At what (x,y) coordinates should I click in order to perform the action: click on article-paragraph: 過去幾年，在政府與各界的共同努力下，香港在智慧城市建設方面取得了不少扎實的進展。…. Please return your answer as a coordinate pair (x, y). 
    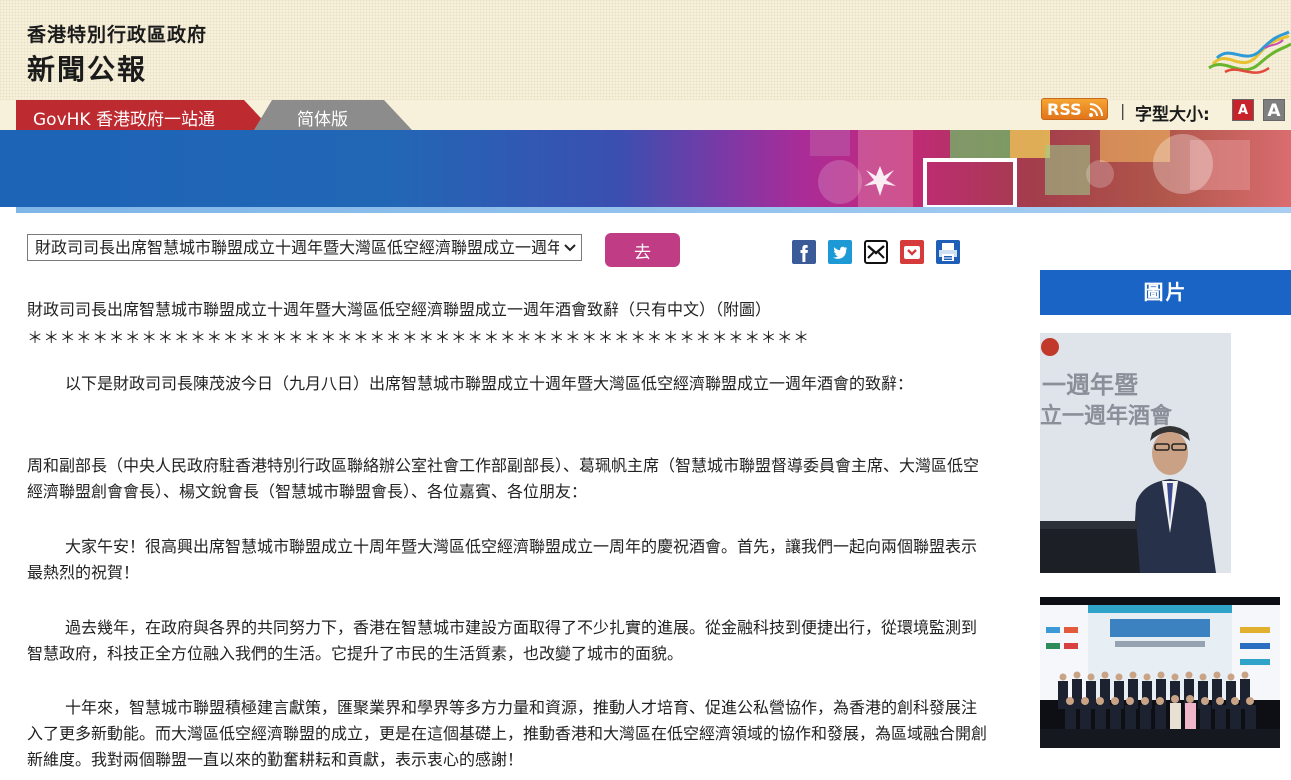
    Looking at the image, I should click on (502, 640).